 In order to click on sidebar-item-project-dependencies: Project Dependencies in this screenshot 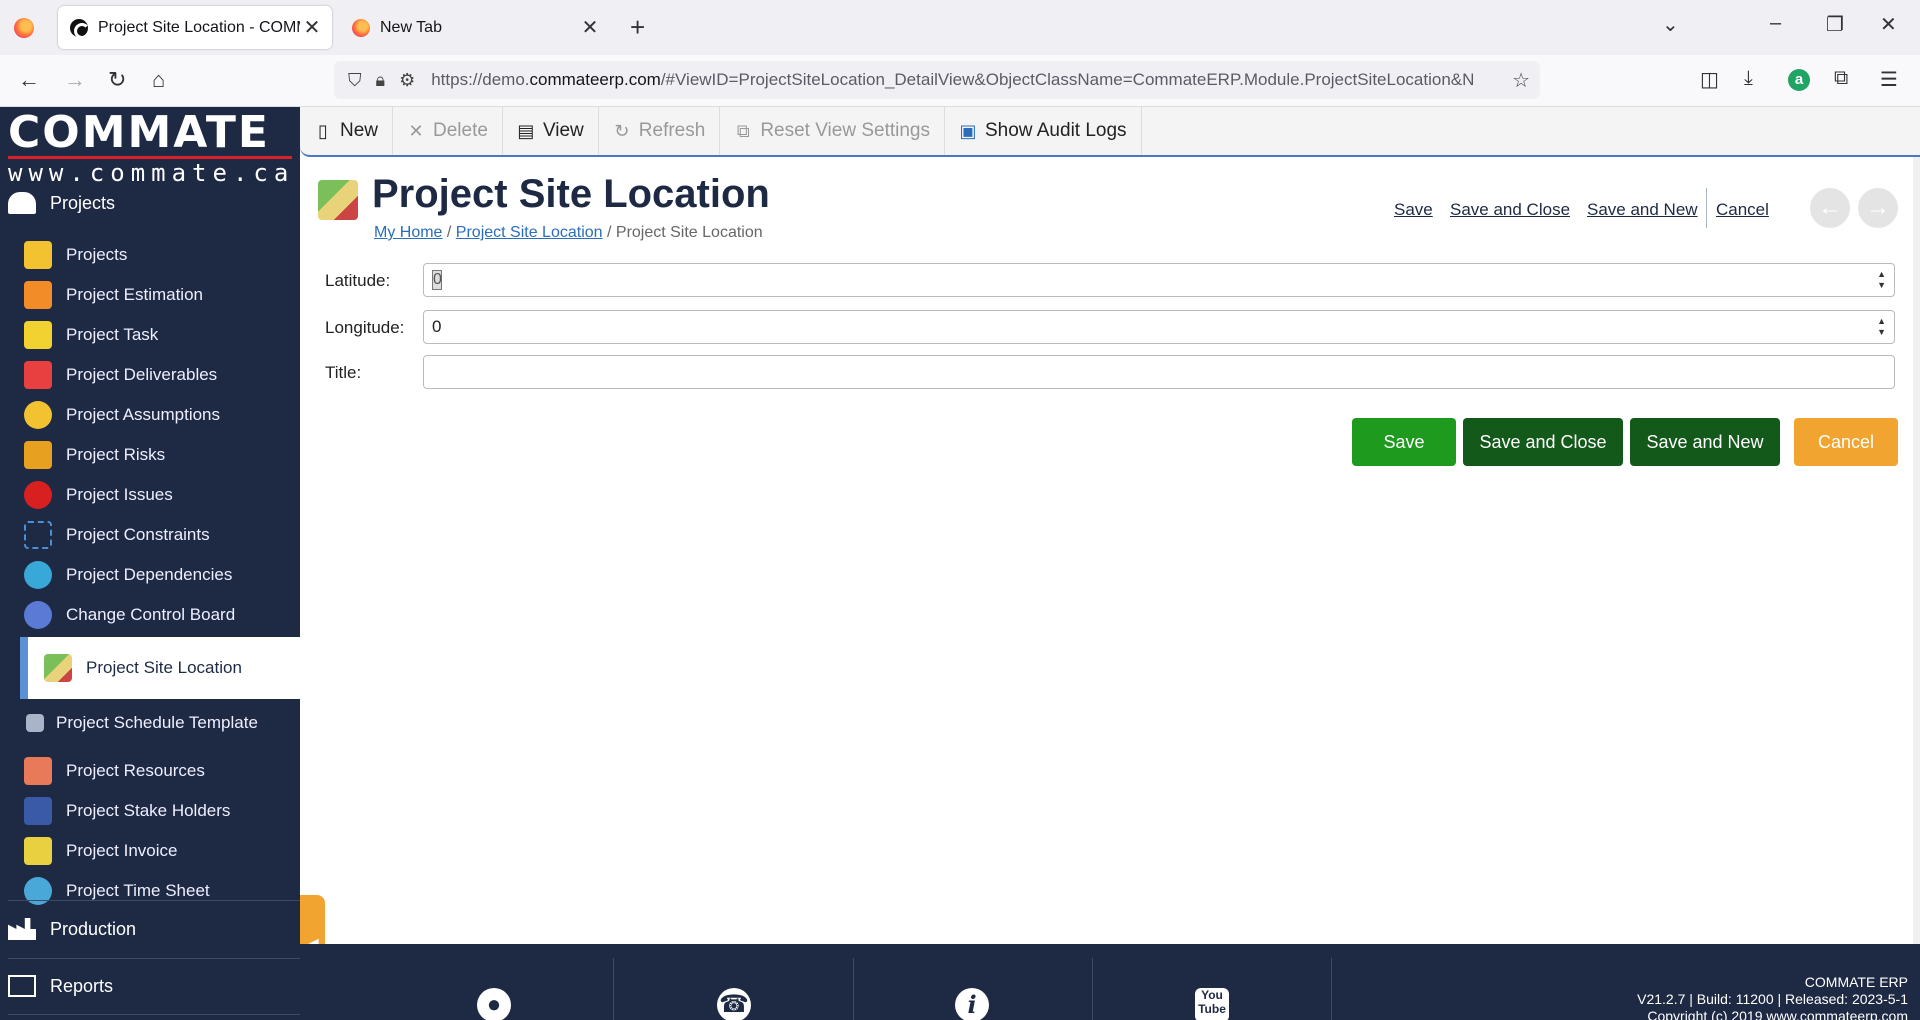, I will do `click(150, 575)`.